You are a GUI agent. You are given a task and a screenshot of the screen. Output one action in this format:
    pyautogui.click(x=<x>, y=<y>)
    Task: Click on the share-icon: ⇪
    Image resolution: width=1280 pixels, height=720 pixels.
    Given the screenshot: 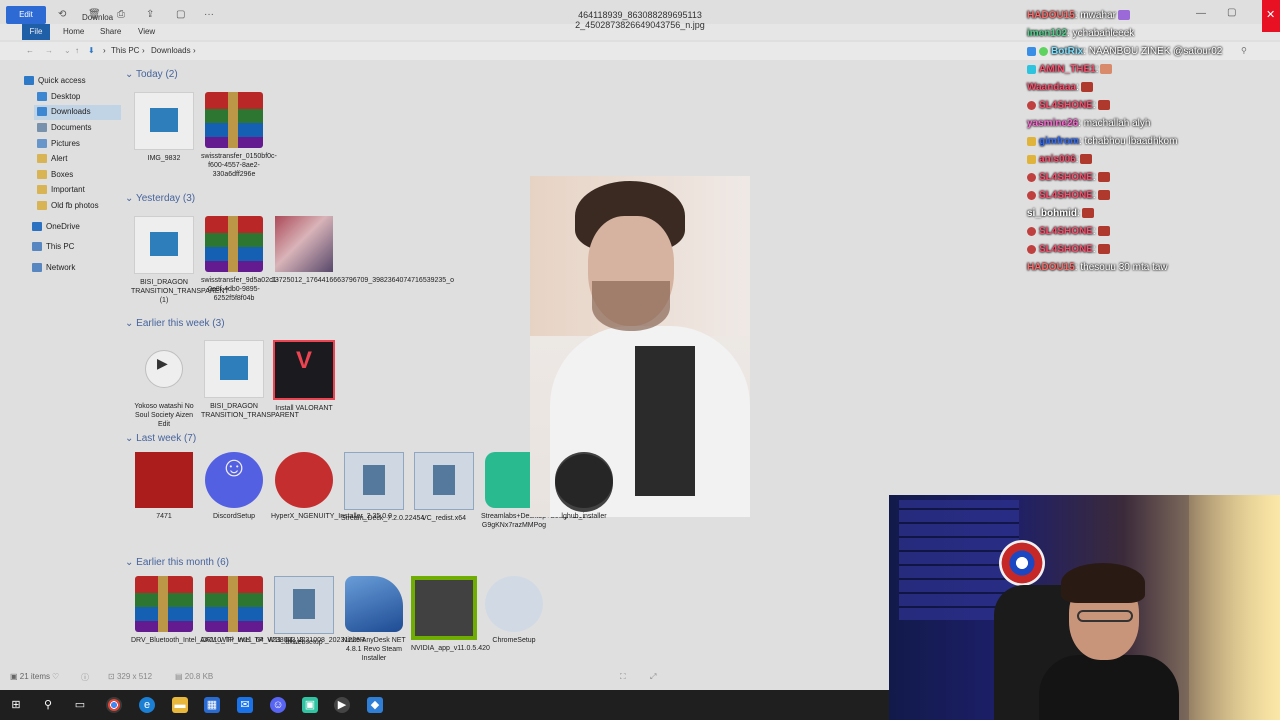 What is the action you would take?
    pyautogui.click(x=150, y=14)
    